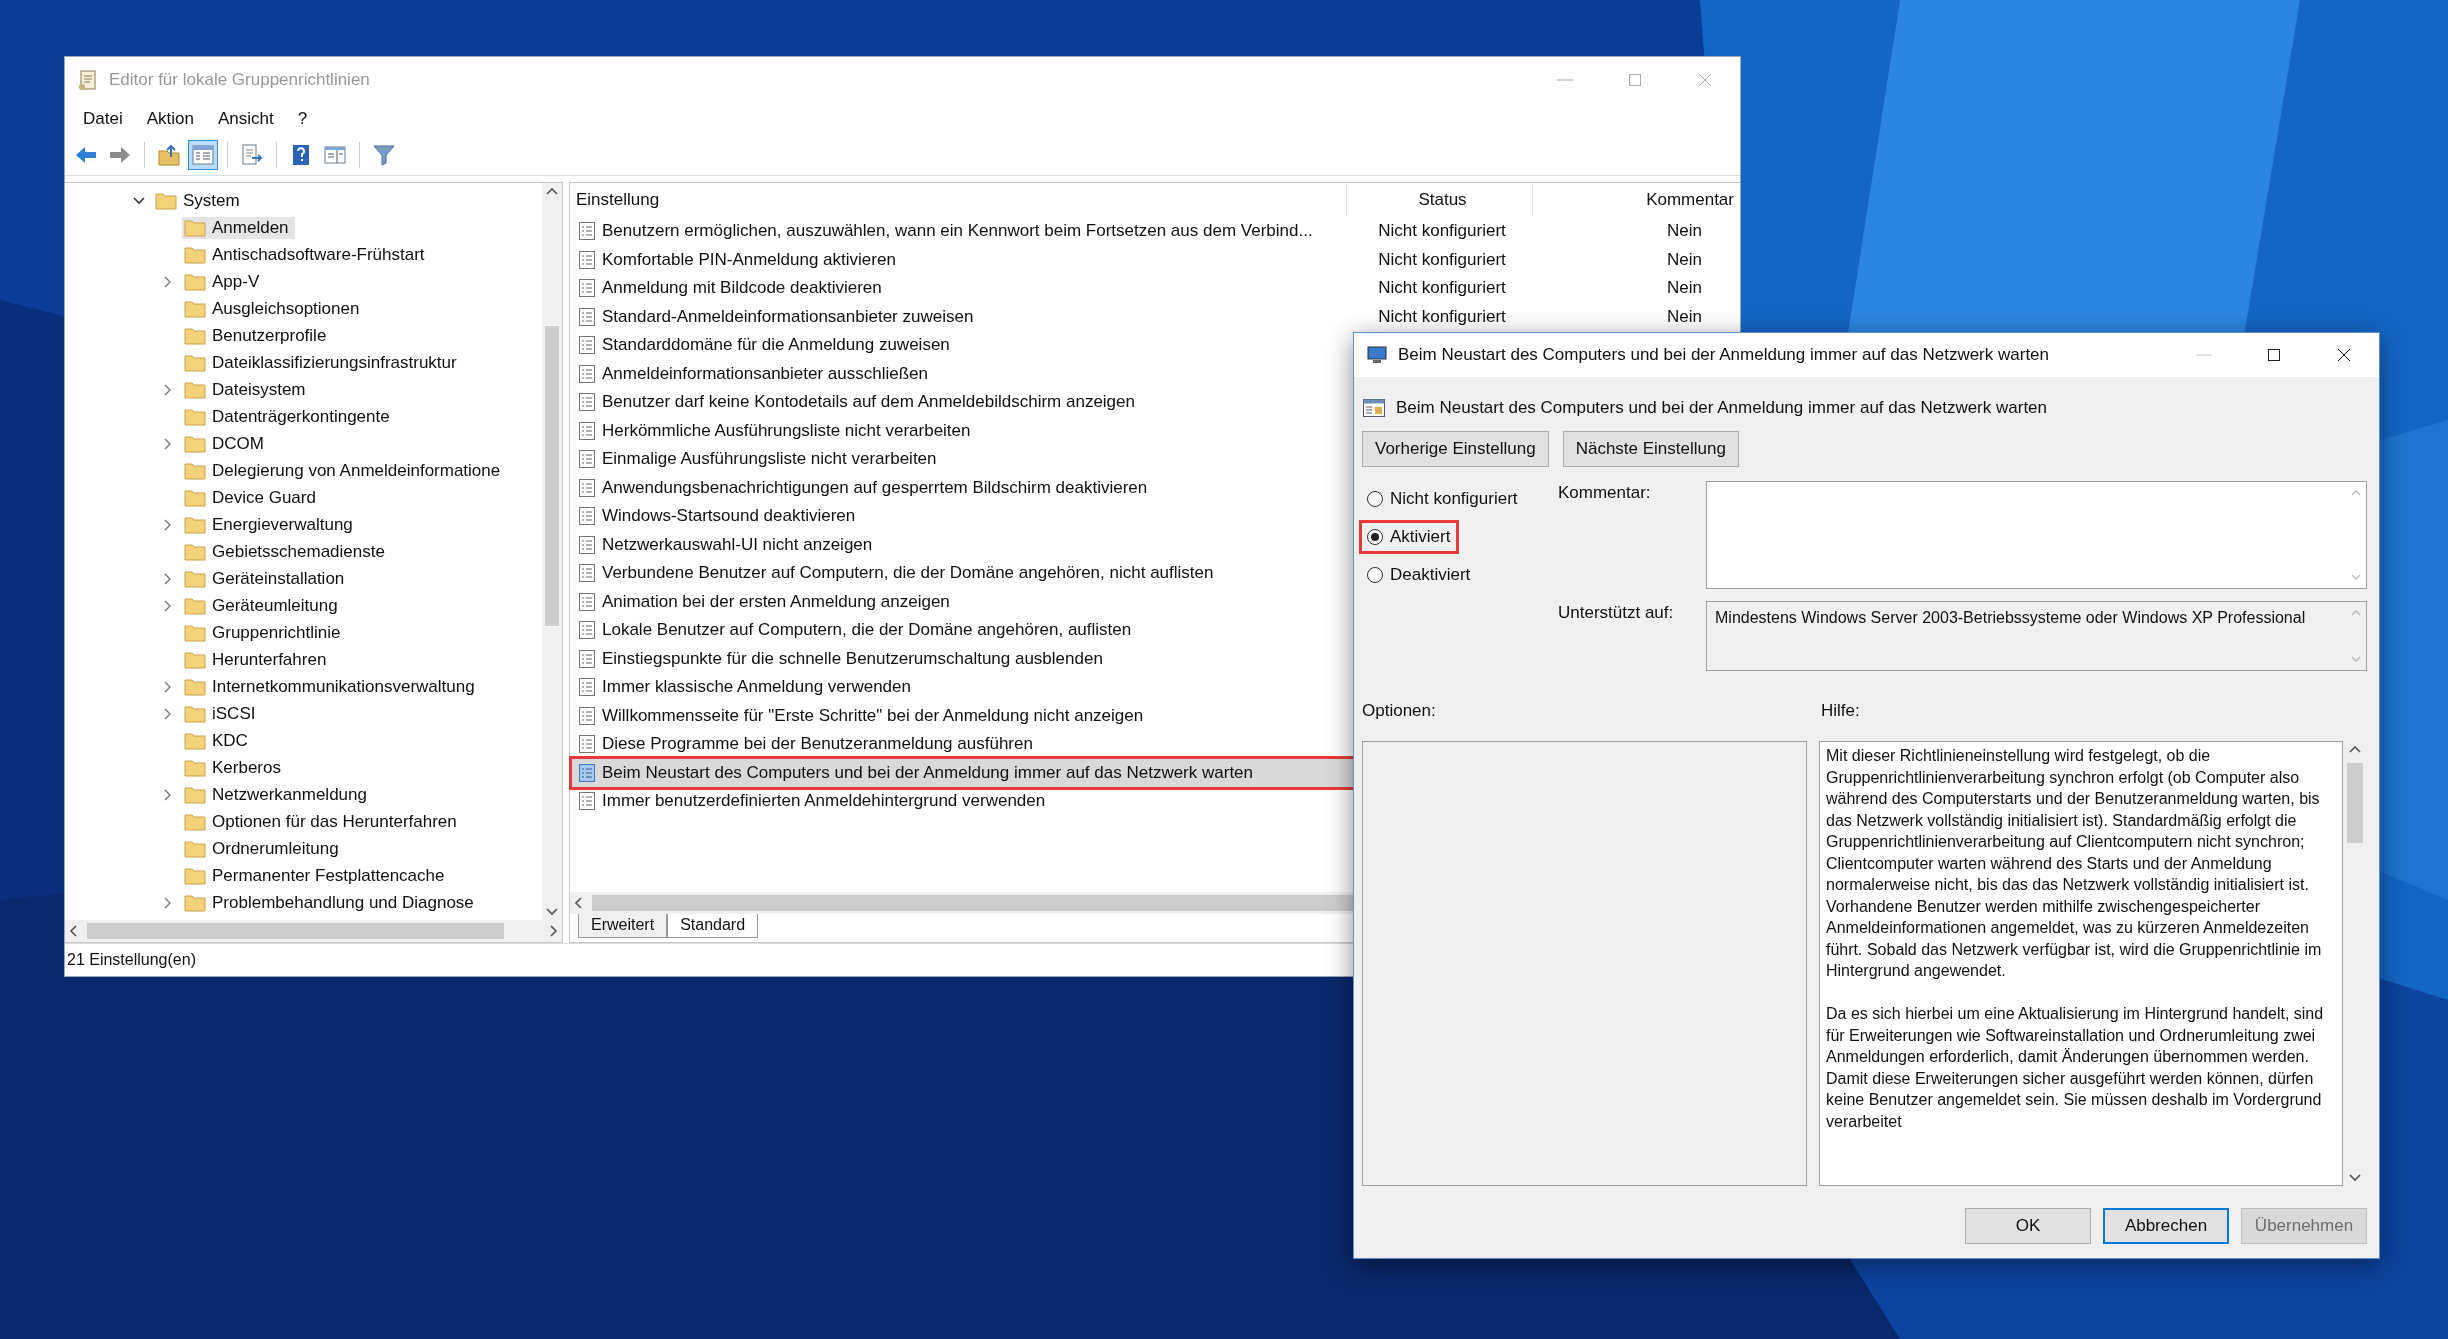 The height and width of the screenshot is (1339, 2448). Describe the element at coordinates (1650, 449) in the screenshot. I see `nav-button: Nächste Einstellung` at that location.